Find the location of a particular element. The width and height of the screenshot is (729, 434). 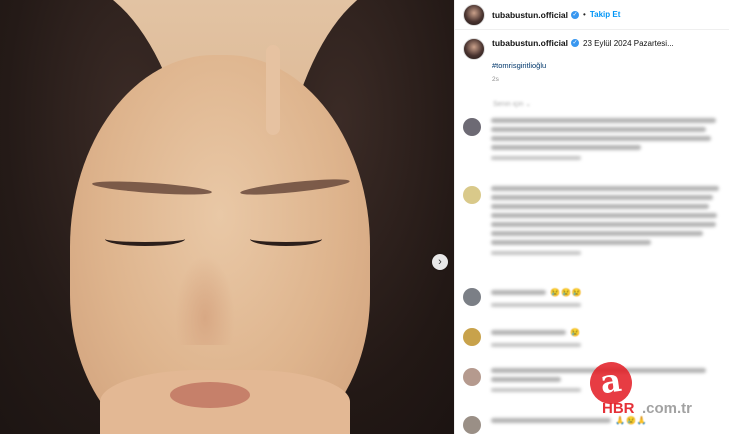

comment-emojis: 😢😢😢 is located at coordinates (566, 292).